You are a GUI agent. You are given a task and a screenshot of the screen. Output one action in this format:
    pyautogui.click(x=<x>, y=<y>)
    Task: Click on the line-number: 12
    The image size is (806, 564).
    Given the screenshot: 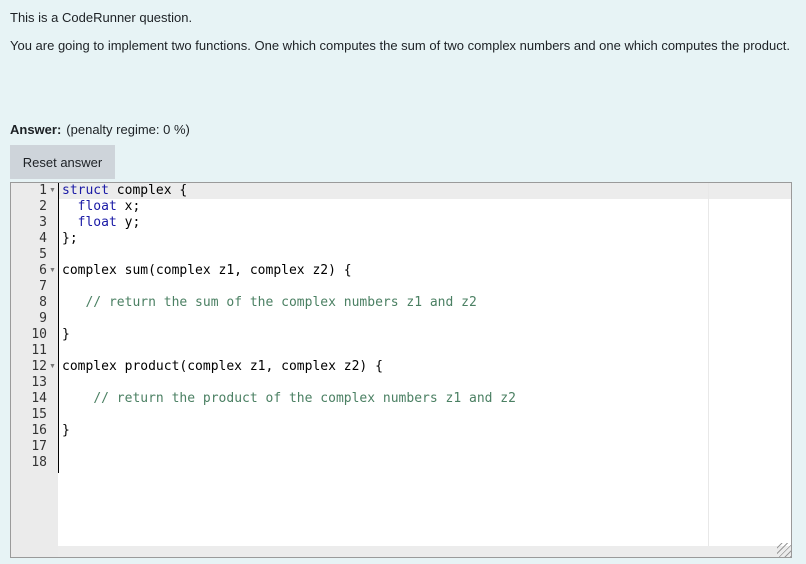 What is the action you would take?
    pyautogui.click(x=39, y=366)
    